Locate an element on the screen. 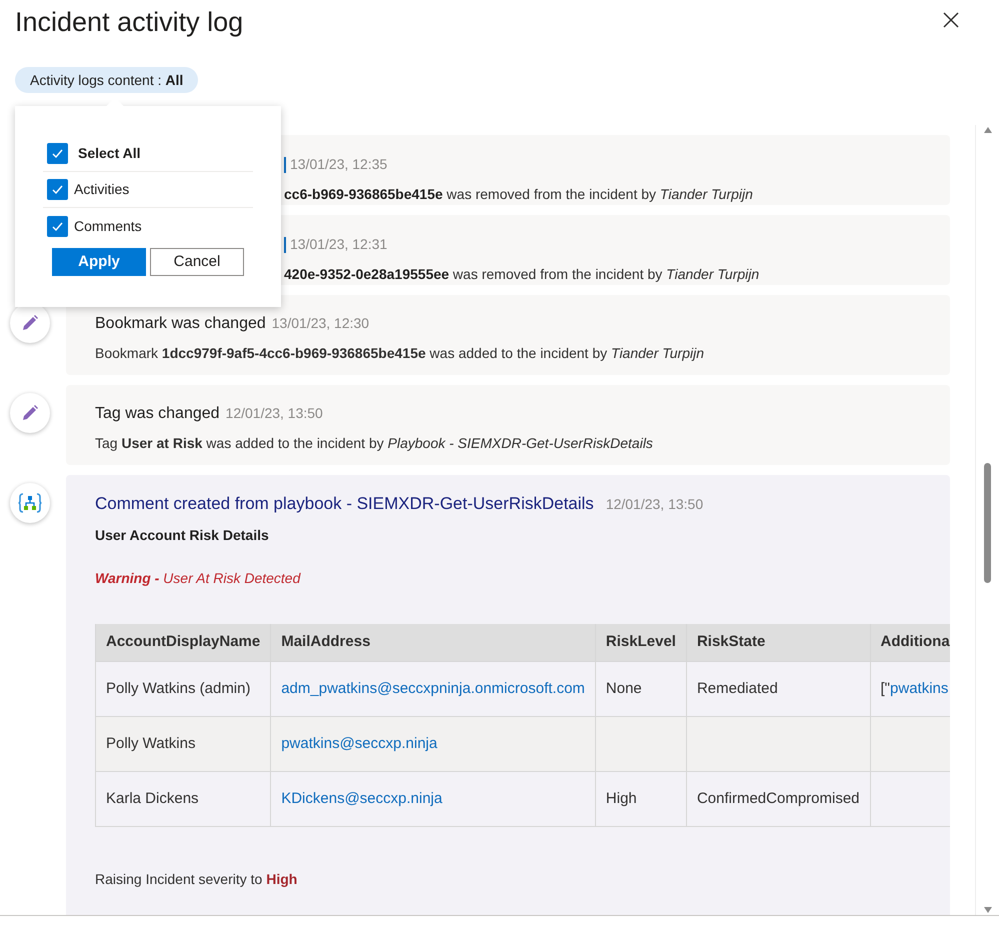 The height and width of the screenshot is (934, 999). column-header: Additiona is located at coordinates (915, 641).